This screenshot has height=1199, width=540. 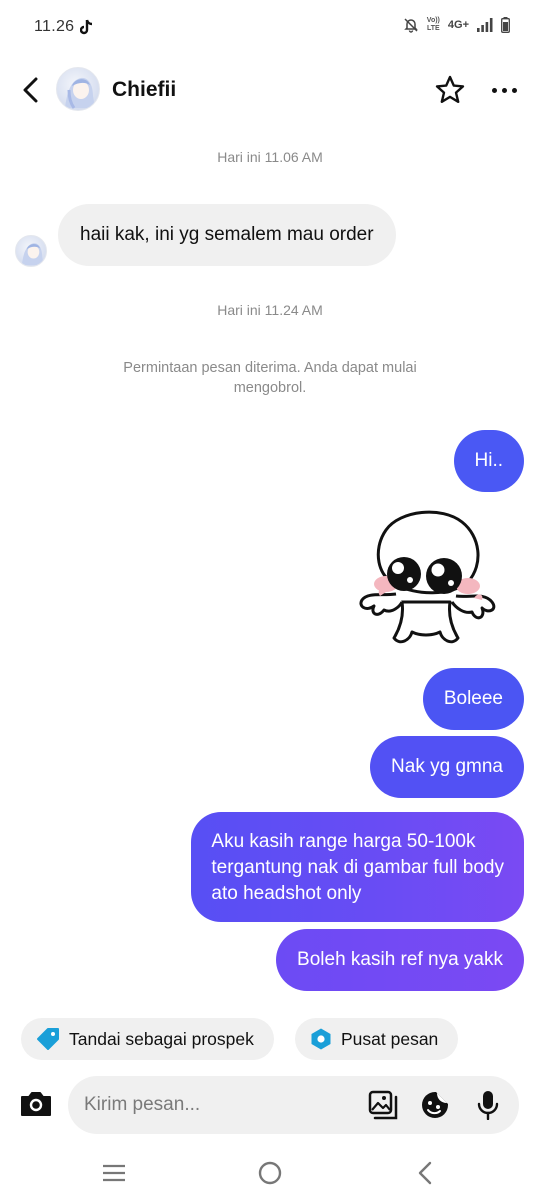 What do you see at coordinates (48, 1039) in the screenshot?
I see `tag-icon` at bounding box center [48, 1039].